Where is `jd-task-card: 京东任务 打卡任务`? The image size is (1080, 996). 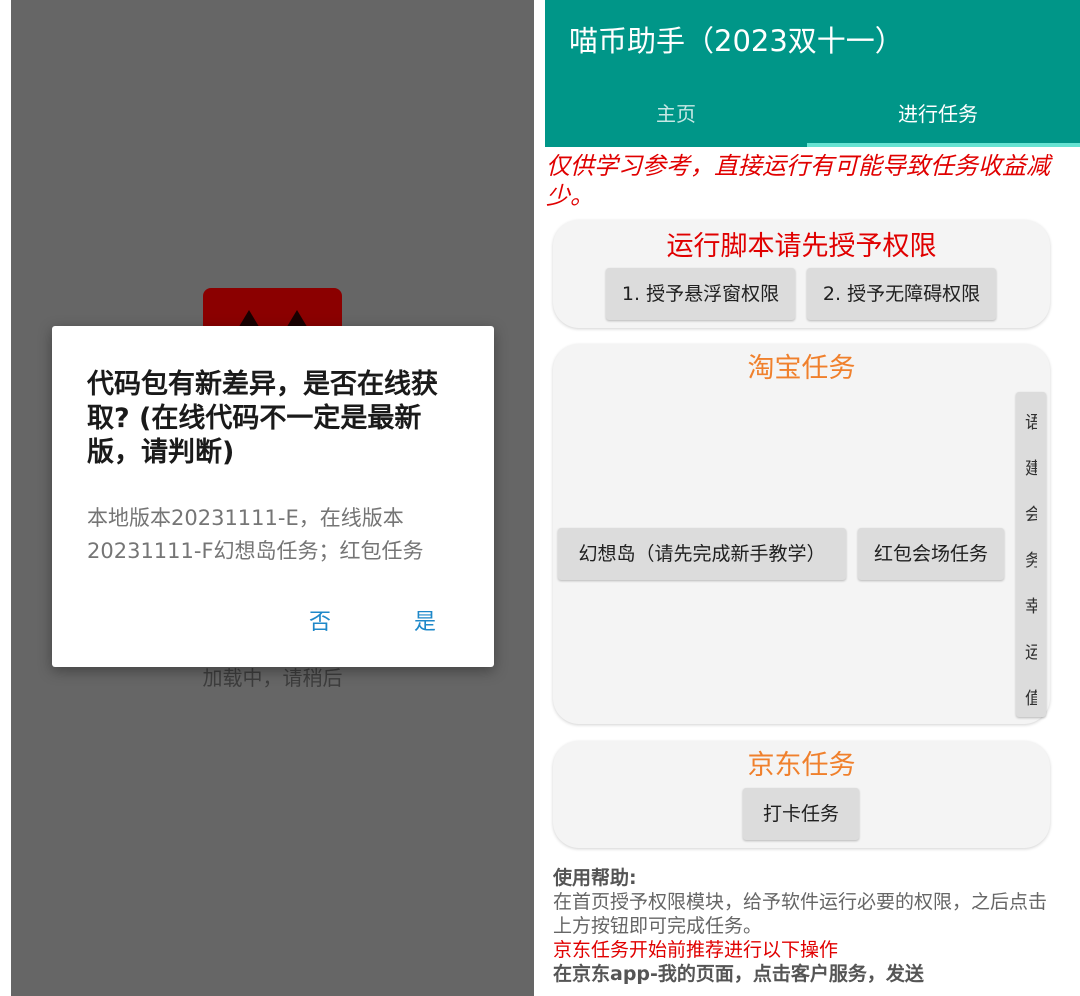 jd-task-card: 京东任务 打卡任务 is located at coordinates (801, 794).